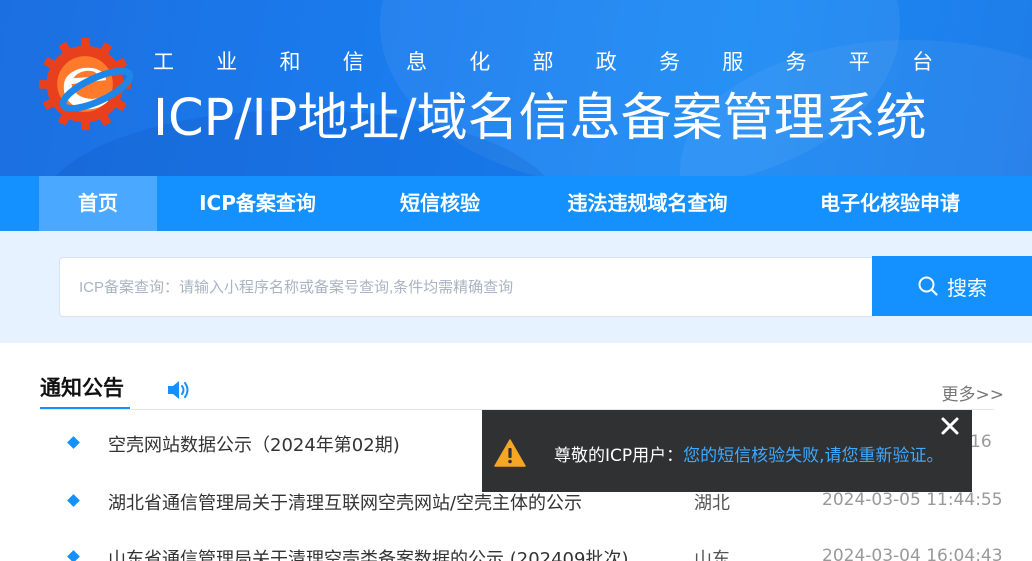  Describe the element at coordinates (540, 118) in the screenshot. I see `system-title: ICP/IP地址/域名信息备案管理系统` at that location.